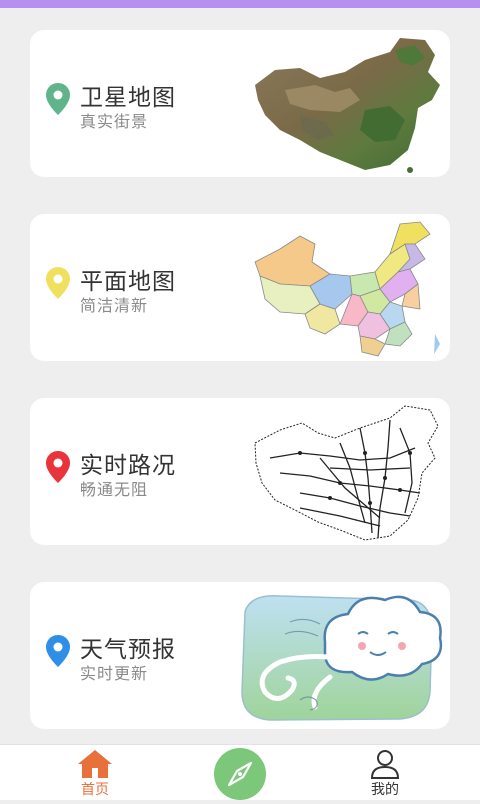 The height and width of the screenshot is (804, 480). What do you see at coordinates (114, 489) in the screenshot?
I see `card-subtitle: 畅通无阻` at bounding box center [114, 489].